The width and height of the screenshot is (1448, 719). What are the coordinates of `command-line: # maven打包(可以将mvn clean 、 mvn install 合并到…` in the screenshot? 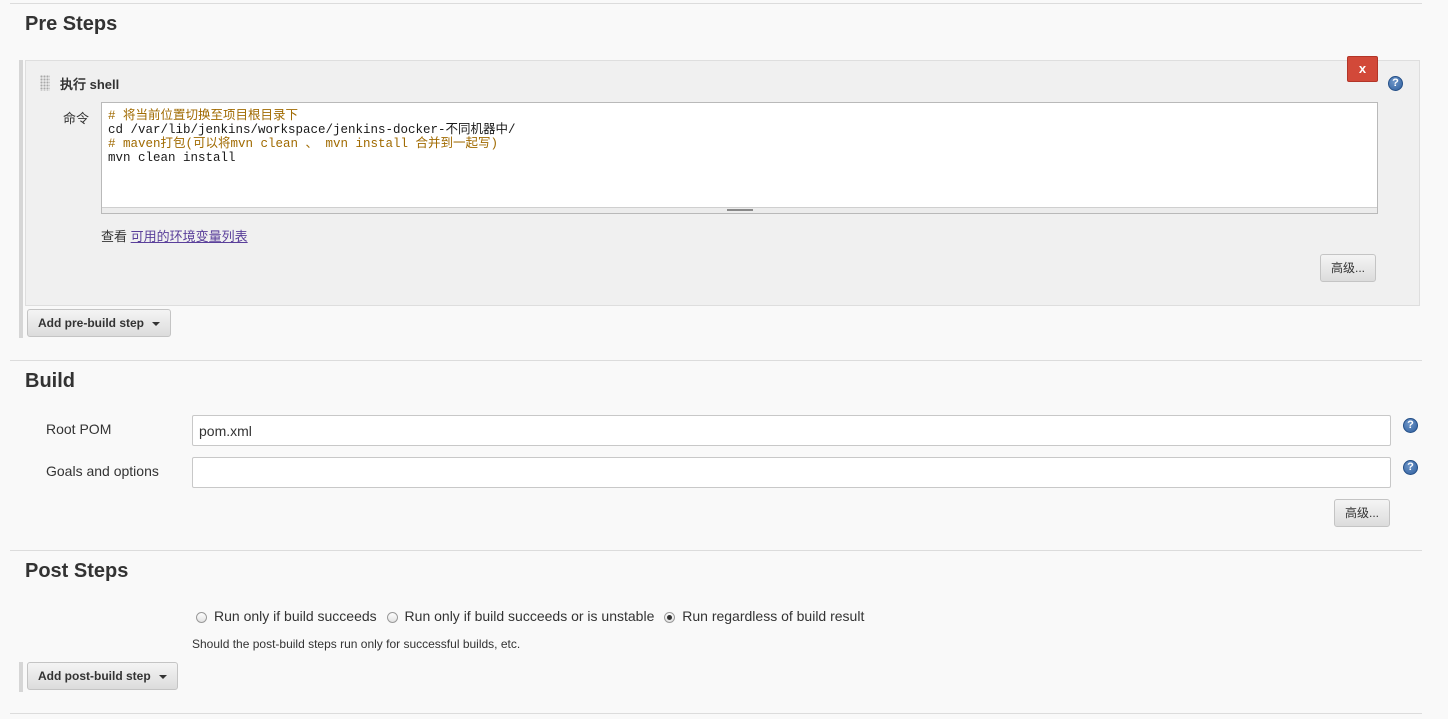 It's located at (303, 144).